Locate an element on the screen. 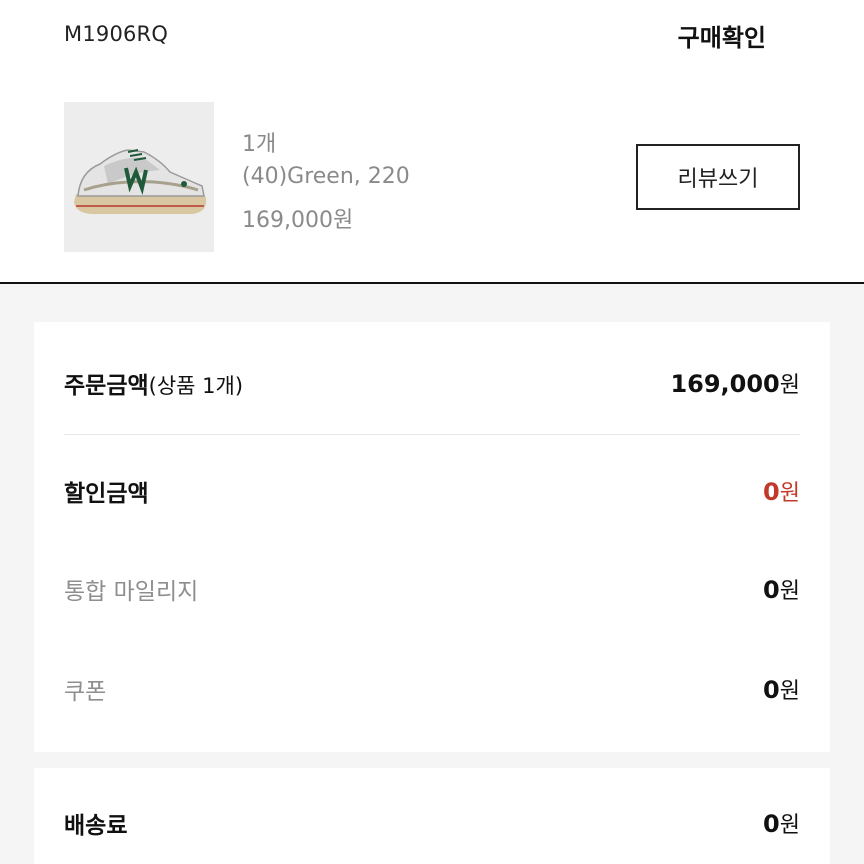 Image resolution: width=864 pixels, height=864 pixels. coupon-number: 0 is located at coordinates (771, 690).